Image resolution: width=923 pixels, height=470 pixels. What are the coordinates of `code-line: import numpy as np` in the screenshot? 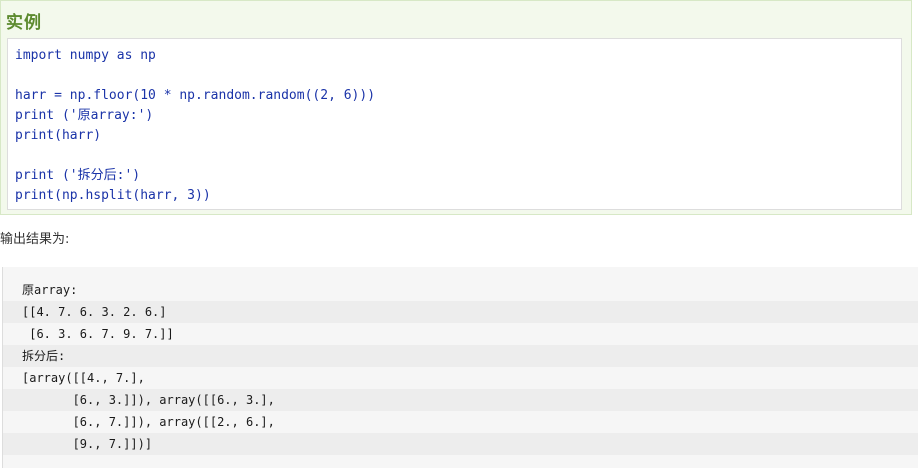 It's located at (85, 55).